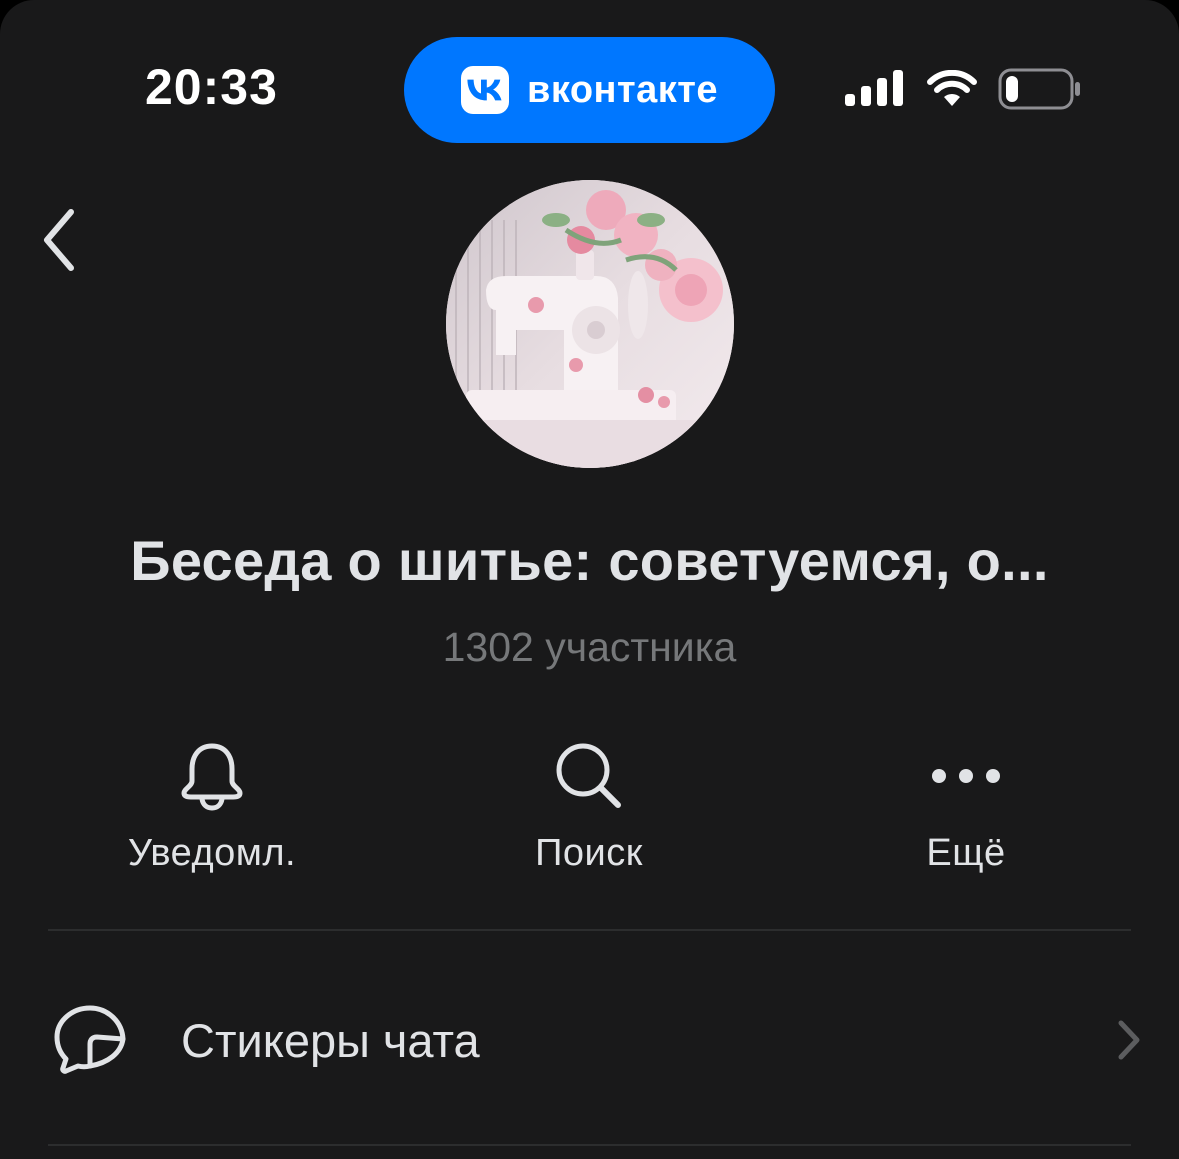  Describe the element at coordinates (966, 776) in the screenshot. I see `more-horizontal-icon` at that location.